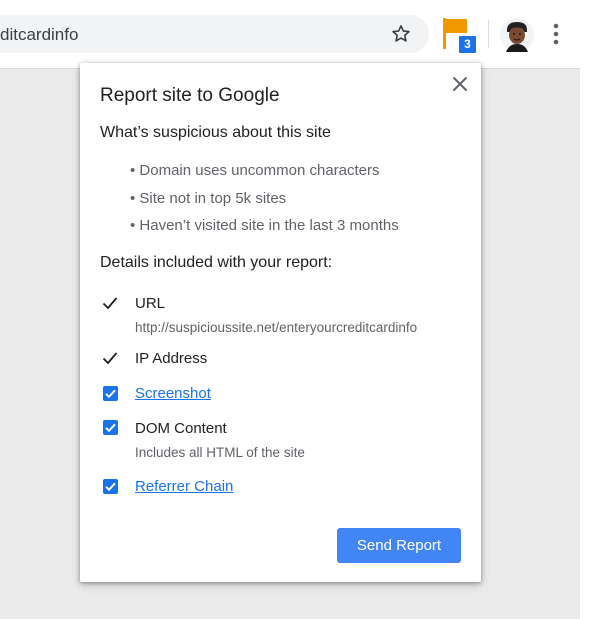  Describe the element at coordinates (150, 303) in the screenshot. I see `detail-url-label: URL` at that location.